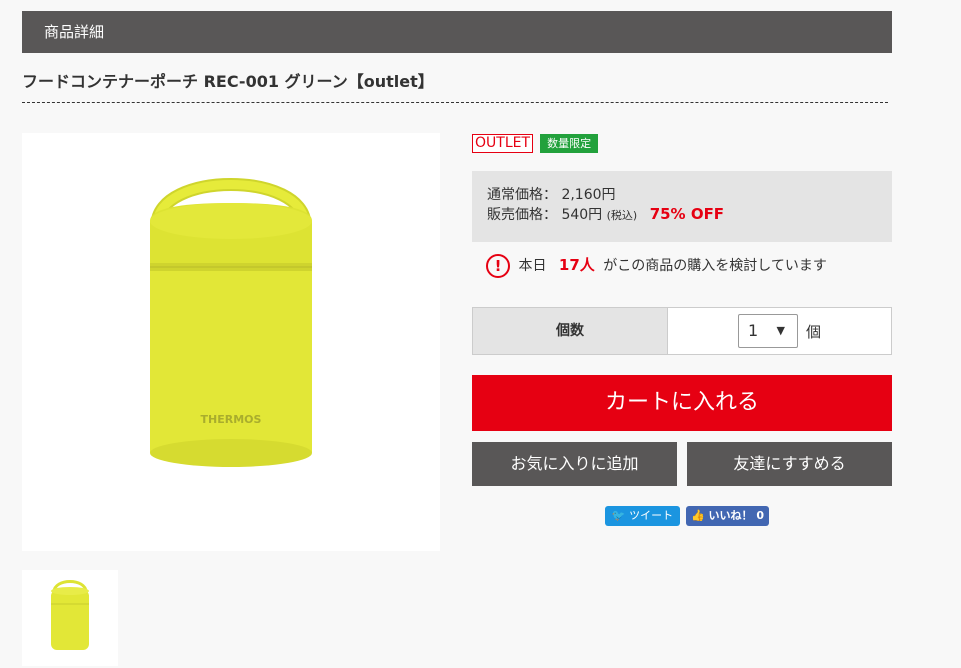 The width and height of the screenshot is (961, 668). I want to click on quantity-select: 1 ▼, so click(767, 331).